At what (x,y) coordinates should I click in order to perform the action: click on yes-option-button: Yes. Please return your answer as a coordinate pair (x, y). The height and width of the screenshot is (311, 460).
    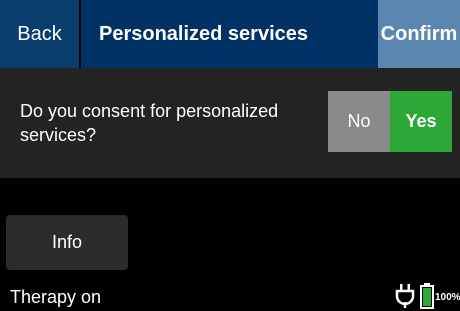
    Looking at the image, I should click on (421, 121).